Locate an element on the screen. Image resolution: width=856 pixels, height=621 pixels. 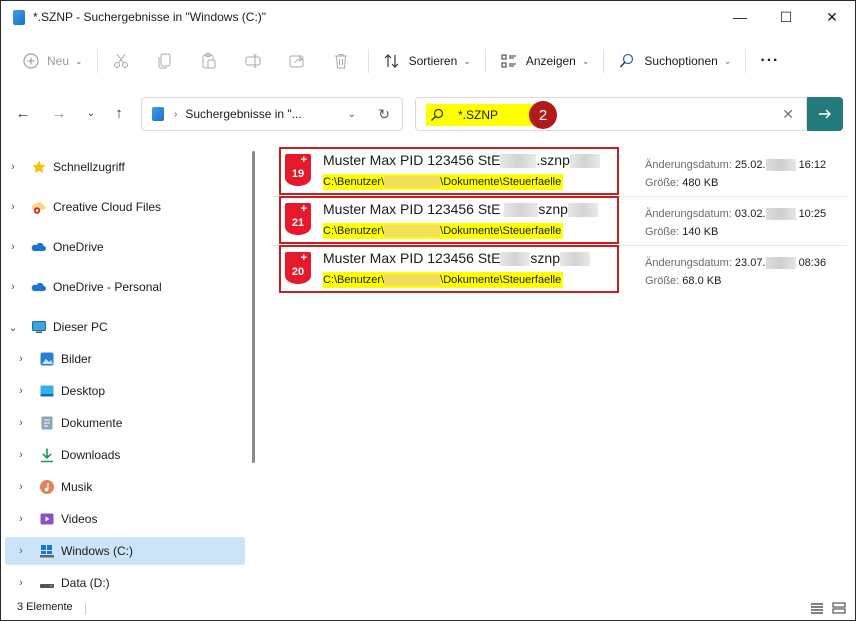
sort-arrows-icon is located at coordinates (391, 61).